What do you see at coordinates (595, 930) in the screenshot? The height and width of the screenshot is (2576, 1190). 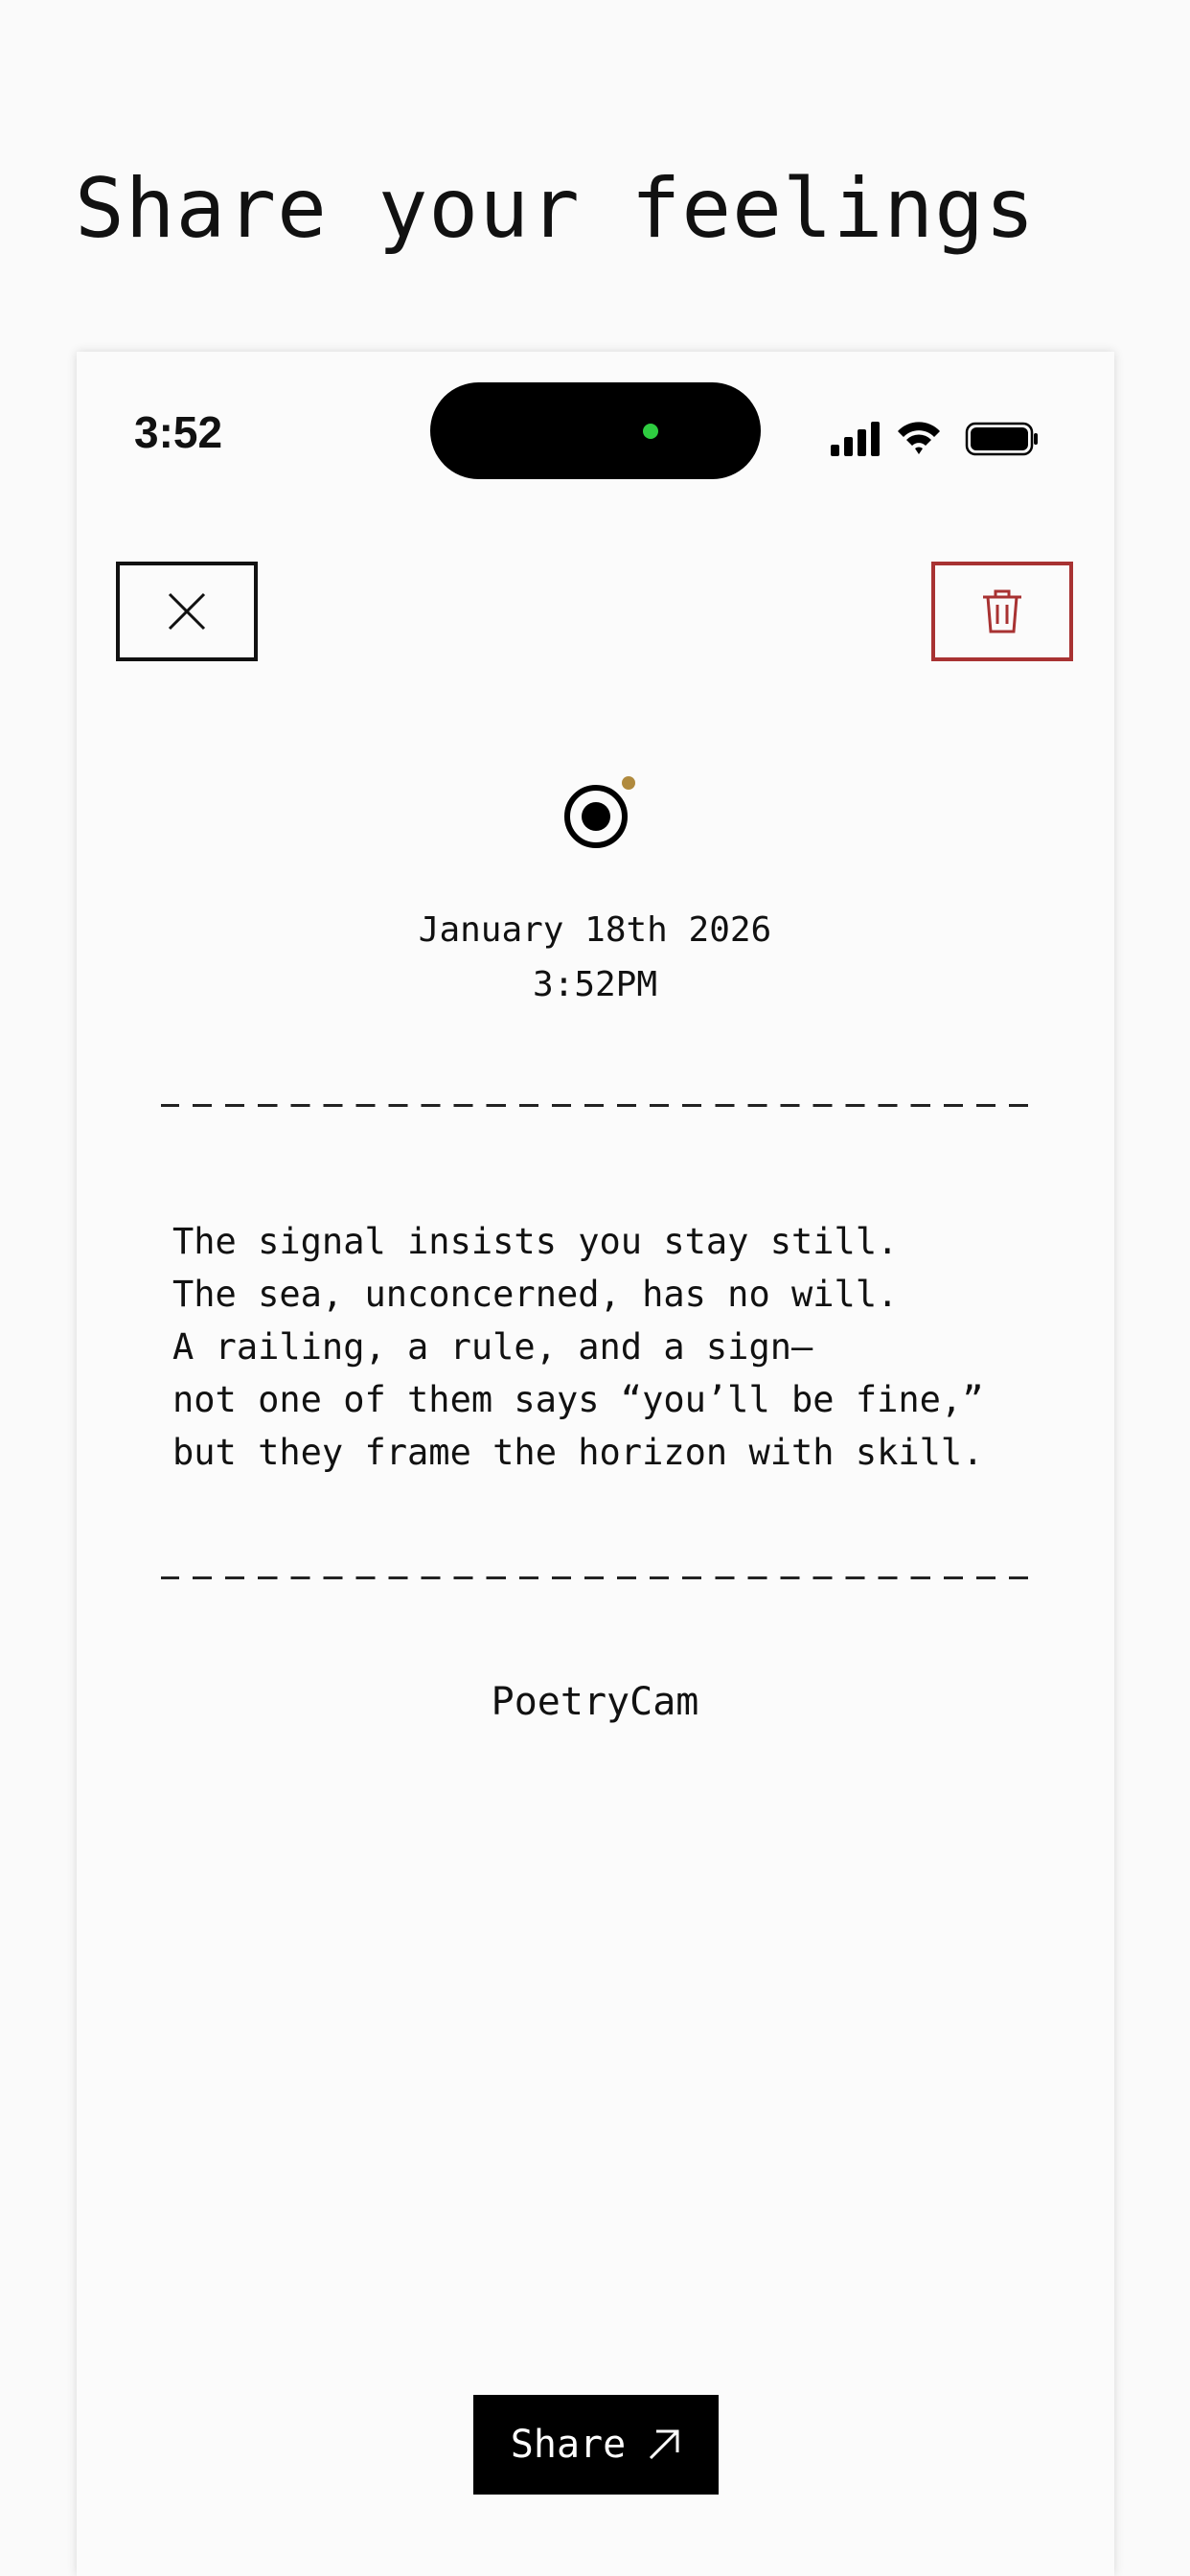 I see `entry-date: January 18th 2026` at bounding box center [595, 930].